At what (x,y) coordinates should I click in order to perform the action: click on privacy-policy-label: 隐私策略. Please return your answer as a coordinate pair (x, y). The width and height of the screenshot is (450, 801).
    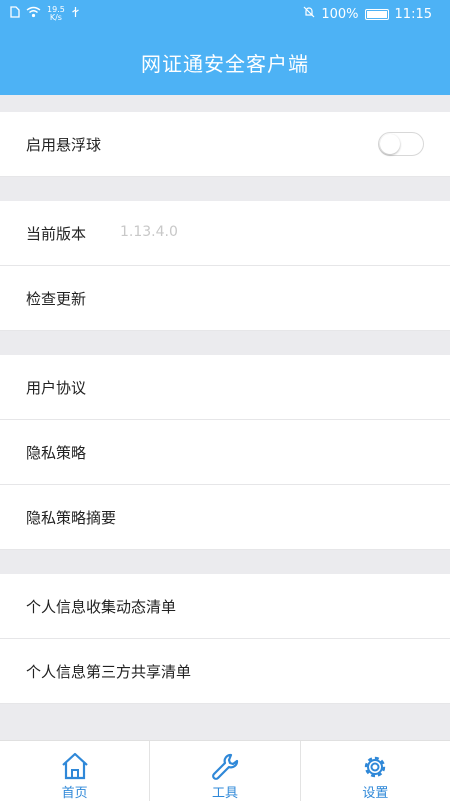
    Looking at the image, I should click on (56, 453).